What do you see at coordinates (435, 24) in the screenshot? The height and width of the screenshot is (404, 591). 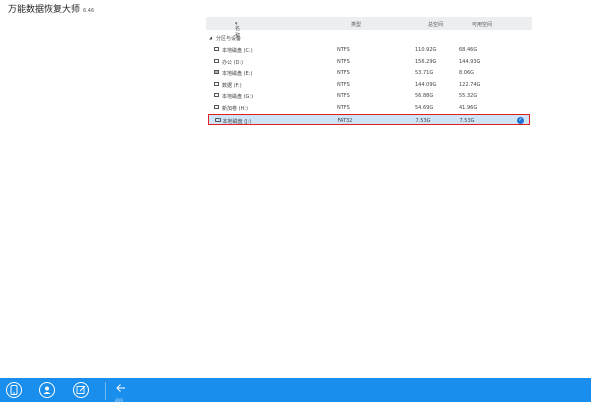 I see `header-size: 总空间` at bounding box center [435, 24].